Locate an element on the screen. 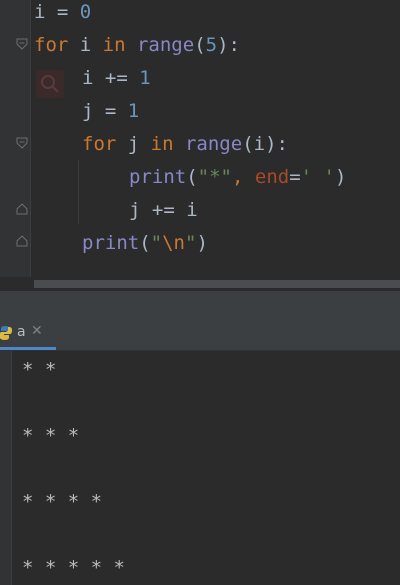 The width and height of the screenshot is (400, 585). gutter-separator is located at coordinates (30, 145).